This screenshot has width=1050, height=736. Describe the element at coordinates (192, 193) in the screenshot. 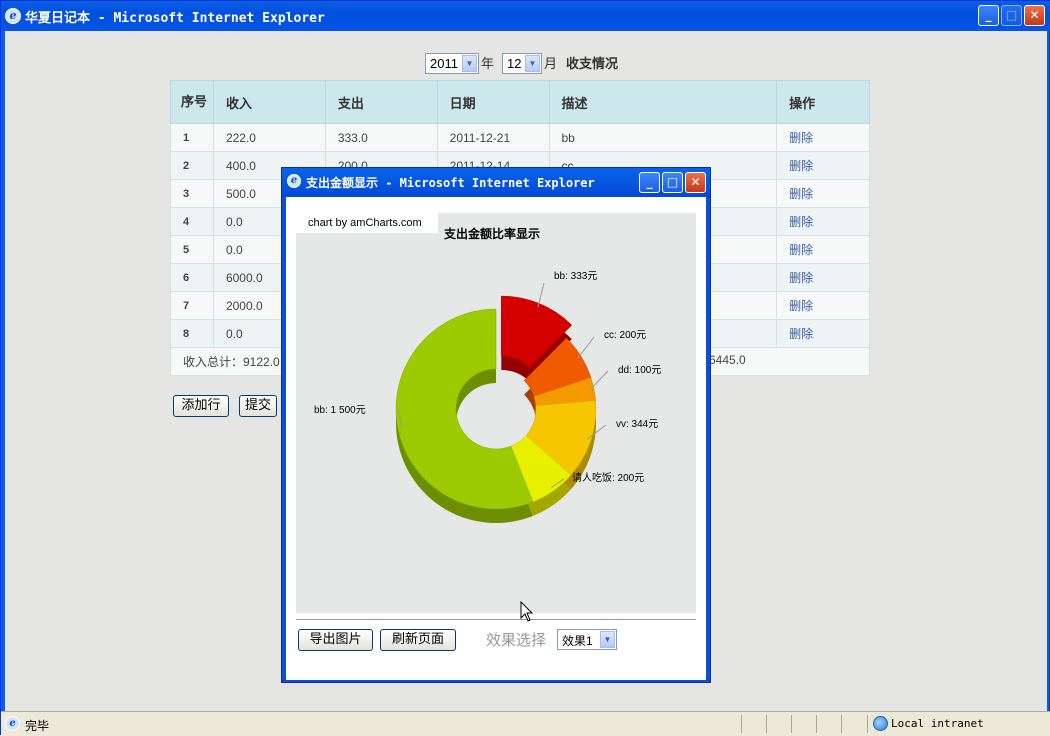

I see `table-cell-no: 3` at that location.